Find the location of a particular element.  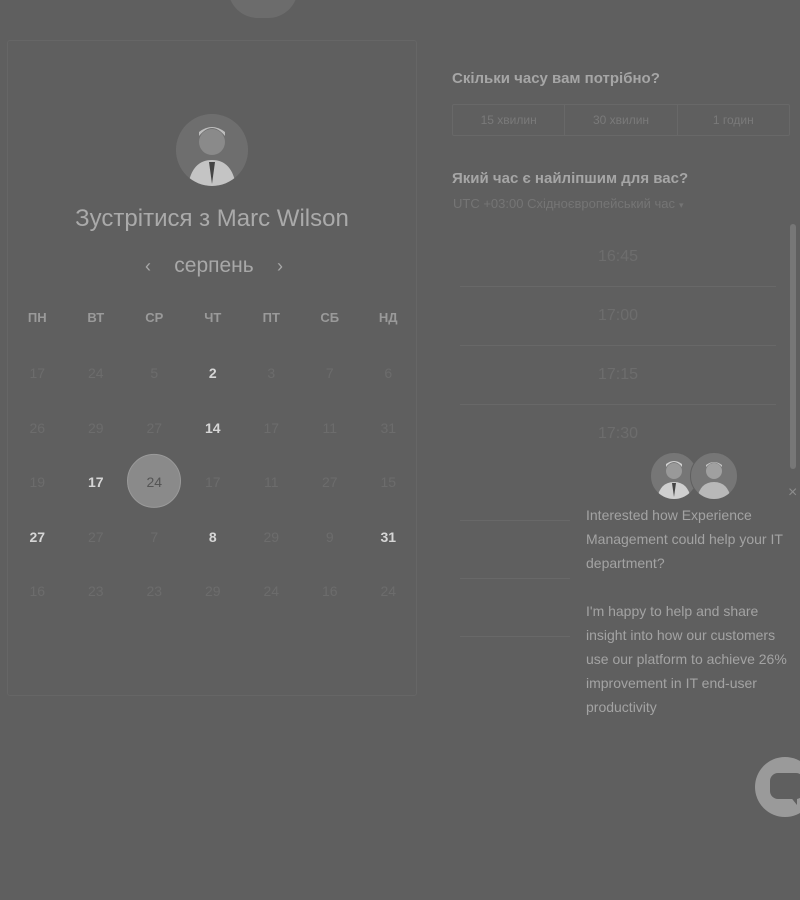

calendar-day: 8 is located at coordinates (213, 537).